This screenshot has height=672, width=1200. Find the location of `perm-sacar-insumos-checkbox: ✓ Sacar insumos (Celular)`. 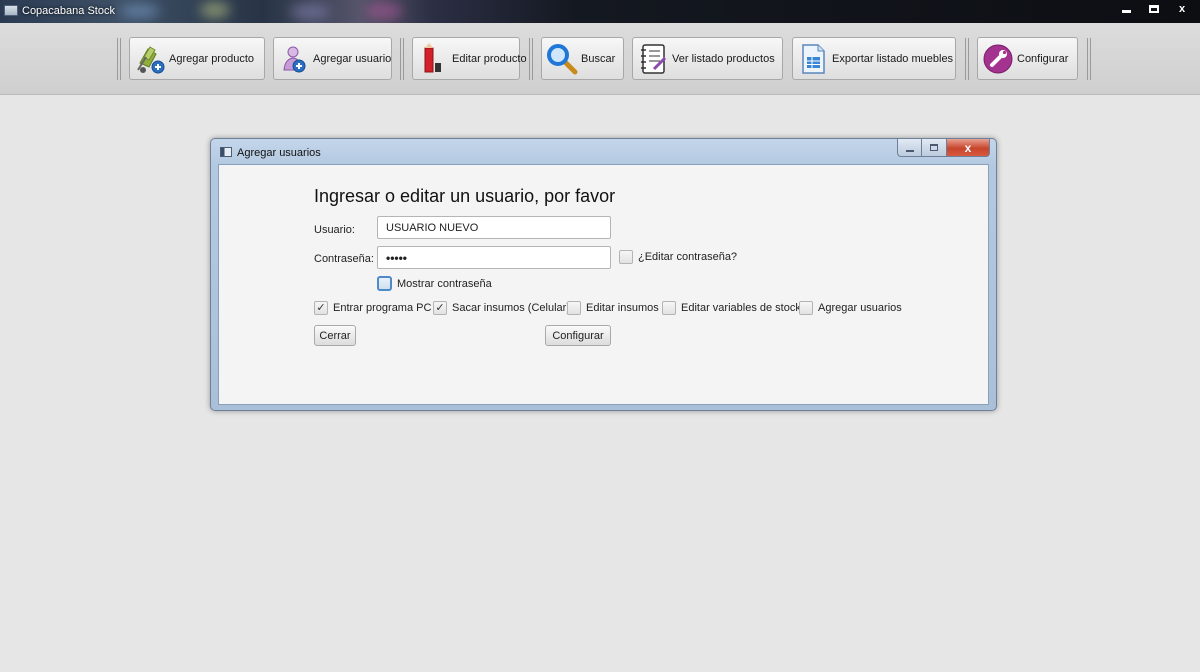

perm-sacar-insumos-checkbox: ✓ Sacar insumos (Celular) is located at coordinates (501, 308).